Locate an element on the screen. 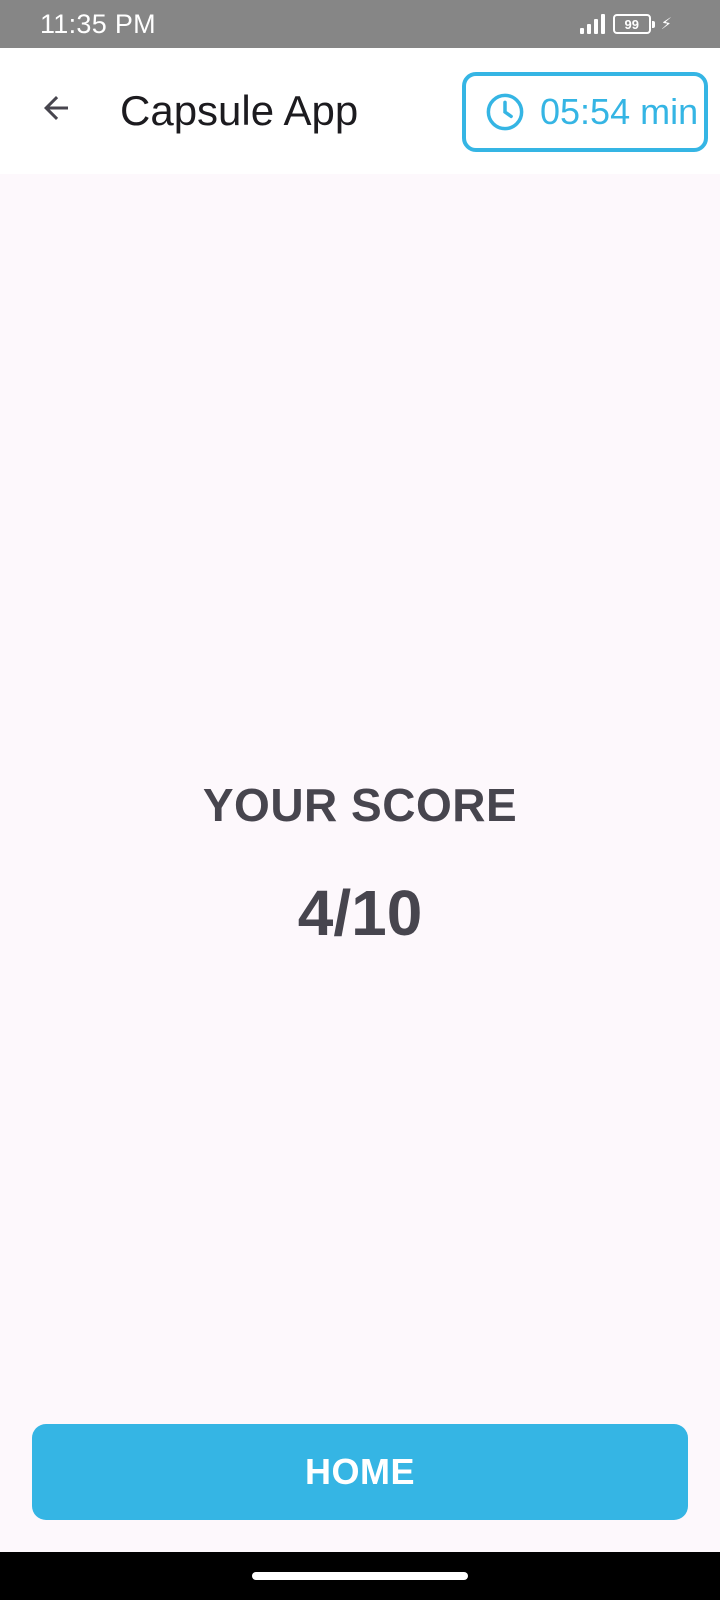  status-time: 11:35 PM is located at coordinates (98, 23).